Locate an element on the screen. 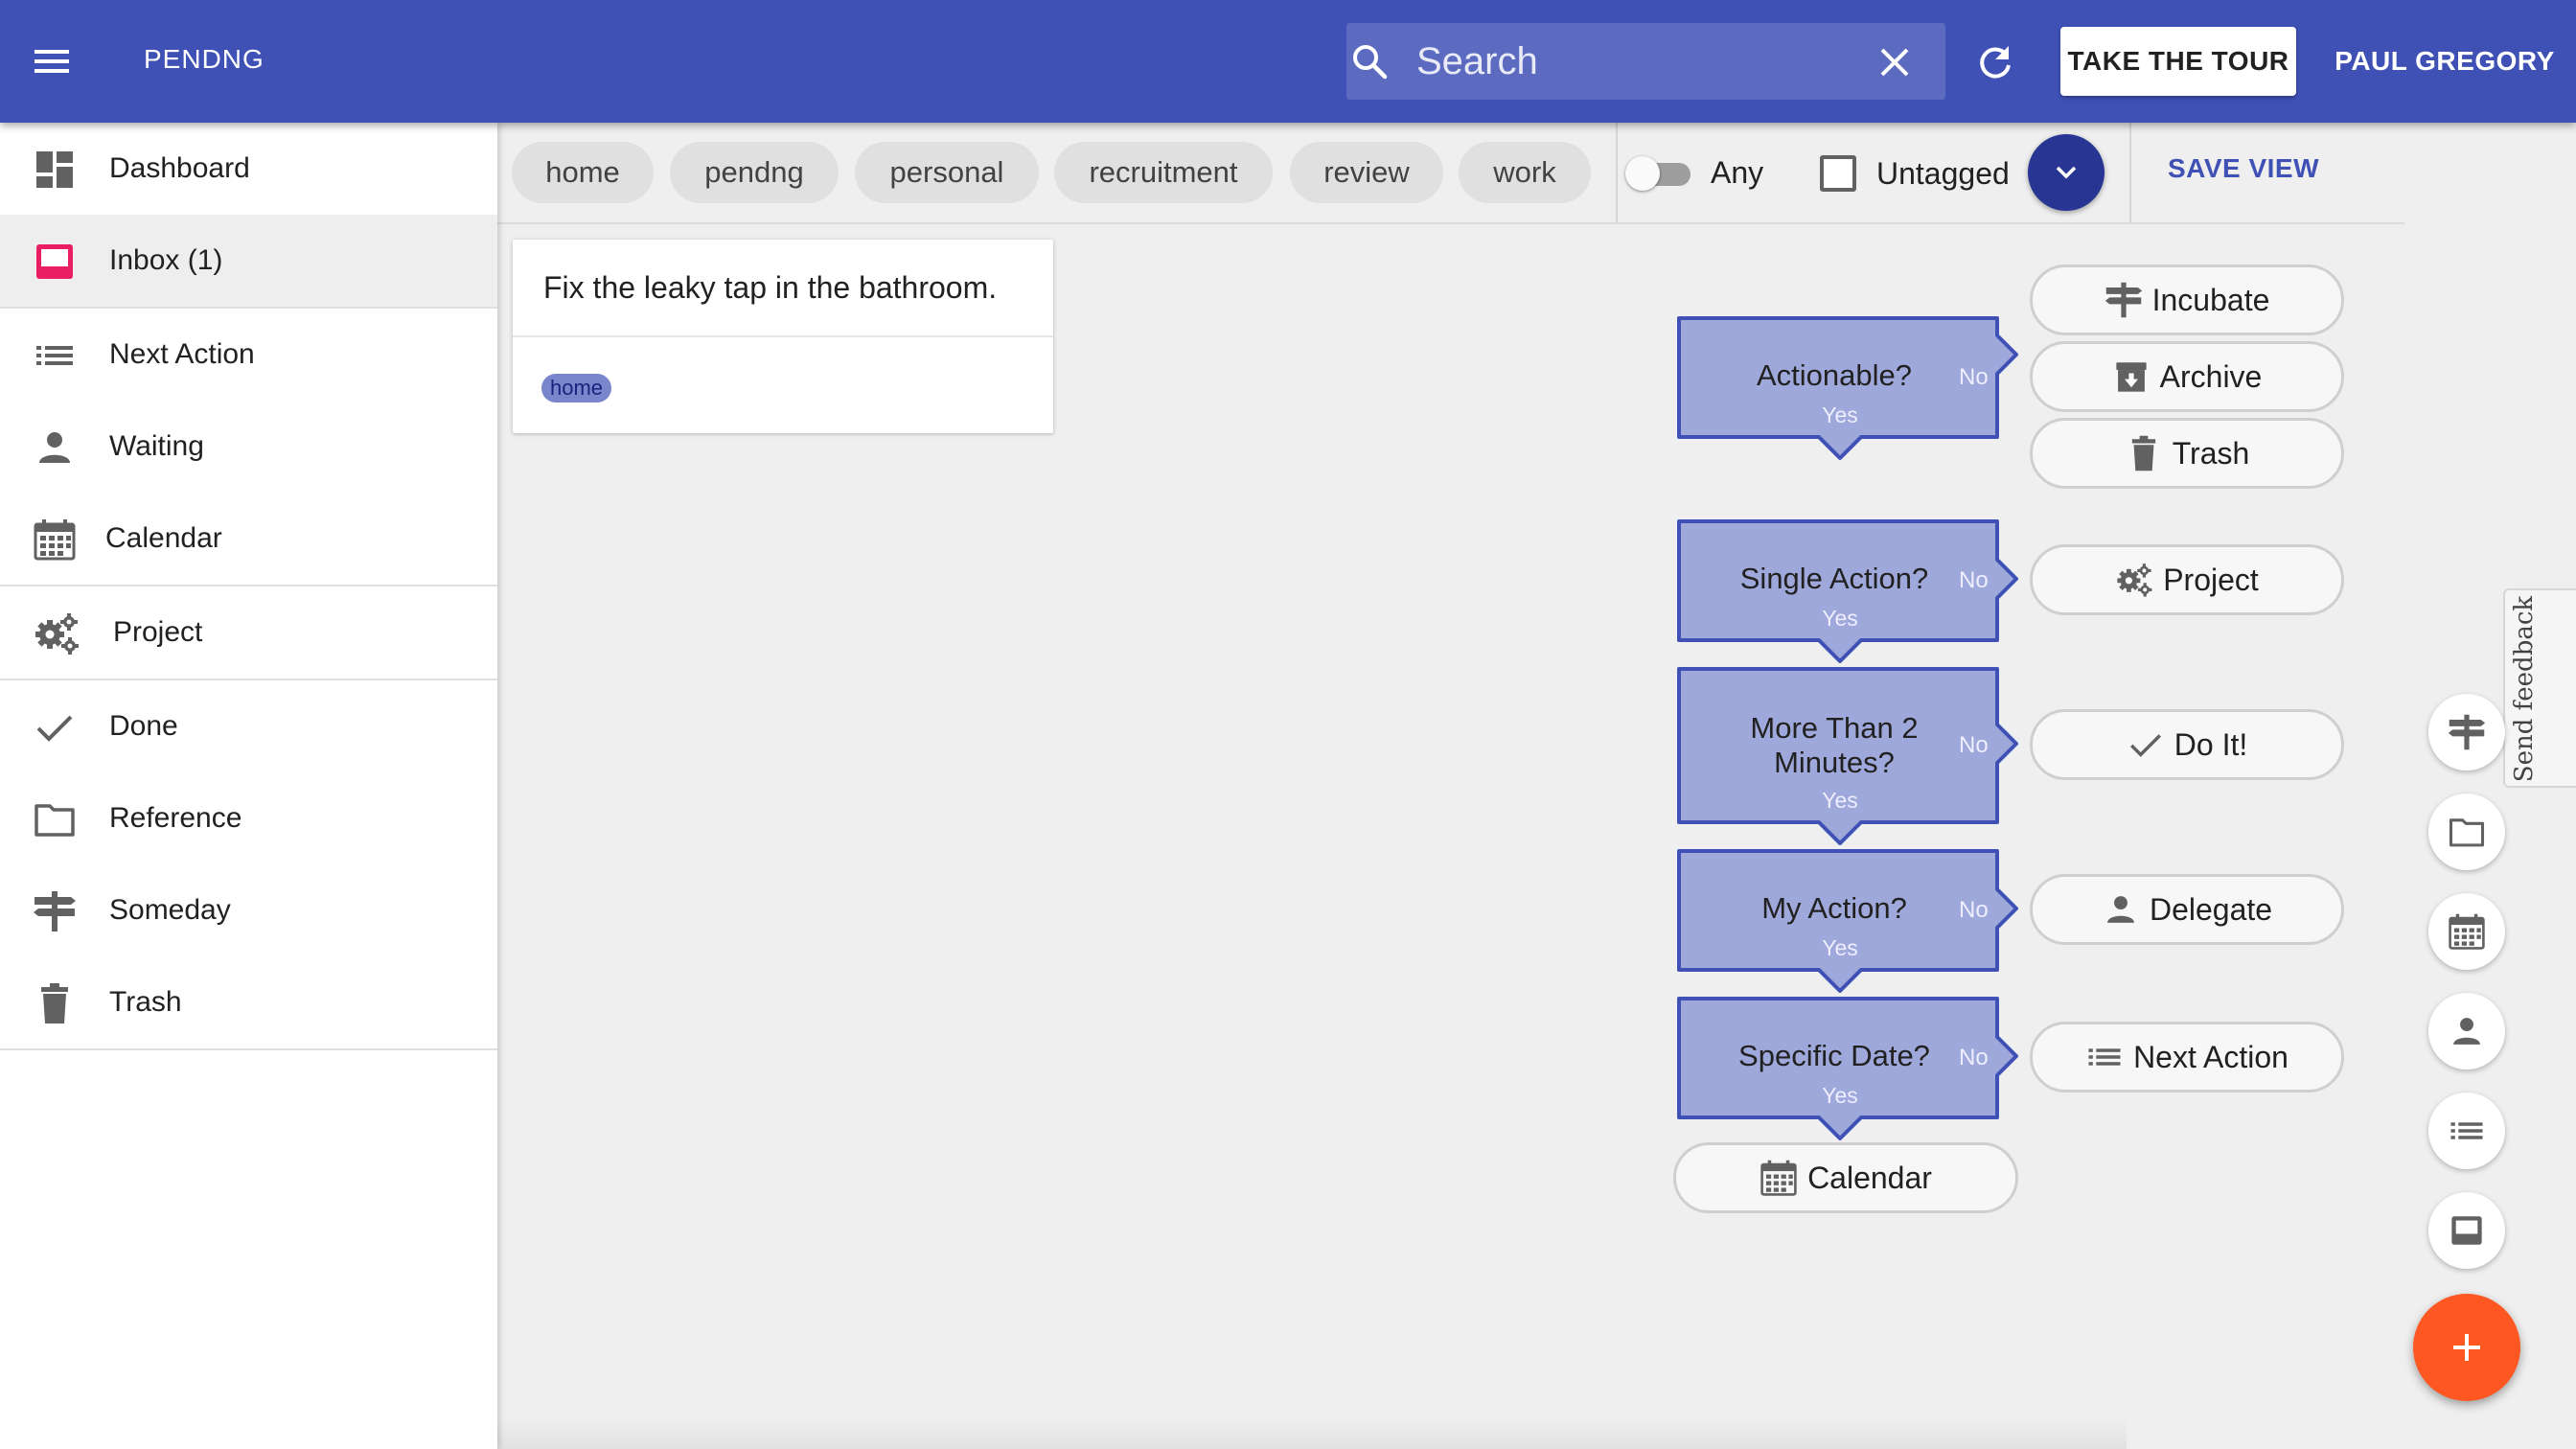 The width and height of the screenshot is (2576, 1449). send-feedback-label: Send feedback is located at coordinates (2524, 689).